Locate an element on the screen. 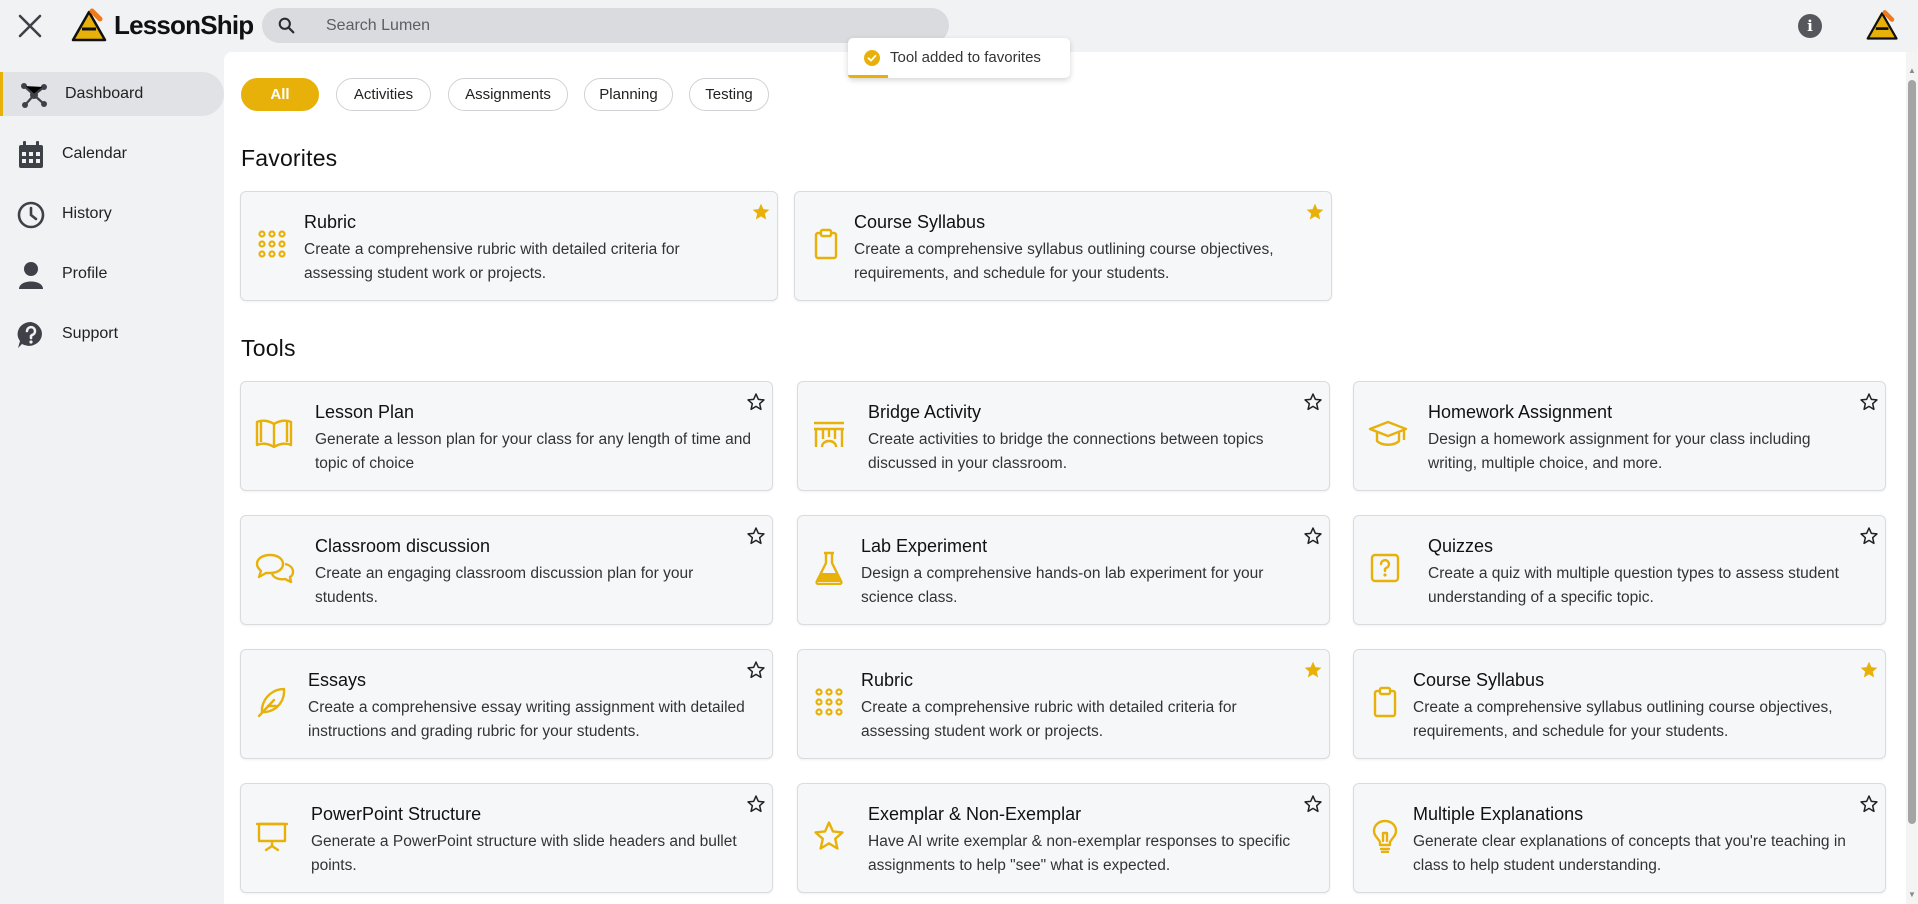 Image resolution: width=1918 pixels, height=904 pixels. chat-bubbles-icon is located at coordinates (275, 568).